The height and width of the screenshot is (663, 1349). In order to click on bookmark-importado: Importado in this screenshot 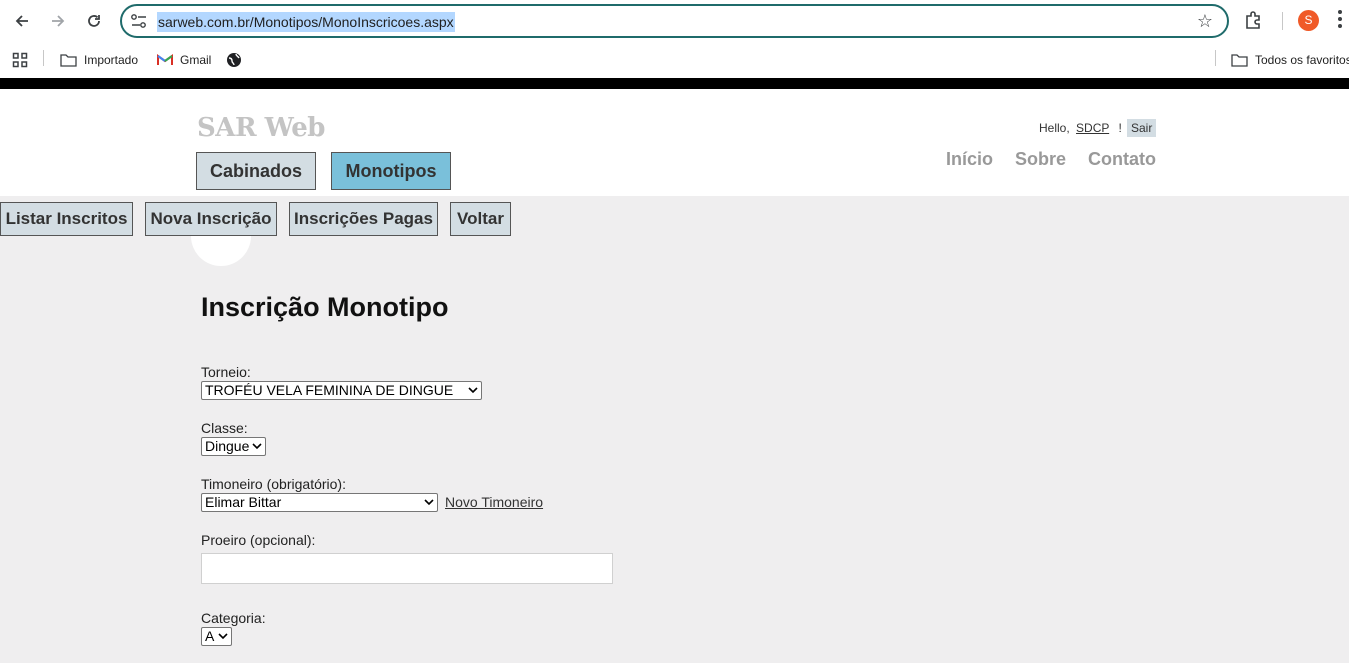, I will do `click(99, 60)`.